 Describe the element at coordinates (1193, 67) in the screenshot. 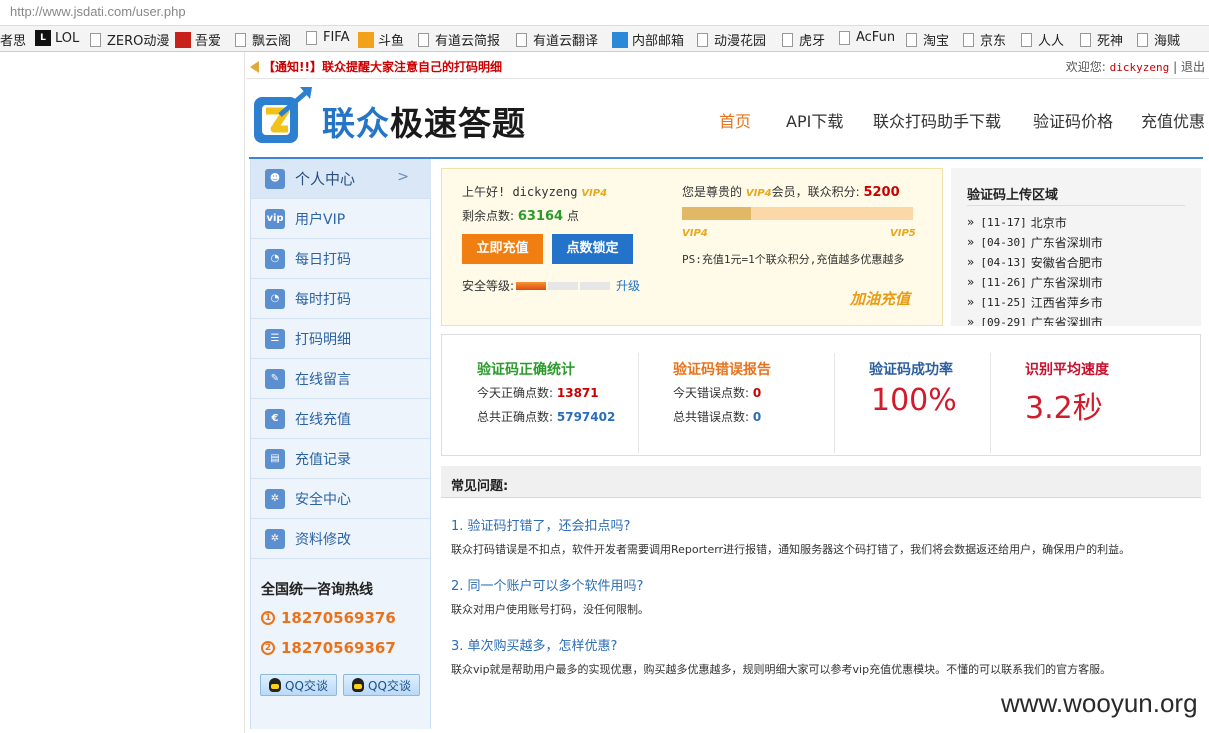

I see `logout-link: 退出` at that location.